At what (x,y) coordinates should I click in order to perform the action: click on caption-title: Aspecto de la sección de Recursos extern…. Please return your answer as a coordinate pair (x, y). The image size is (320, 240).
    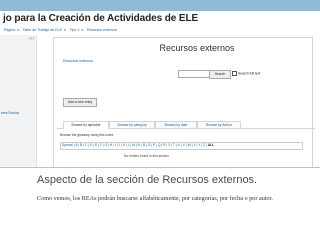
    Looking at the image, I should click on (147, 180).